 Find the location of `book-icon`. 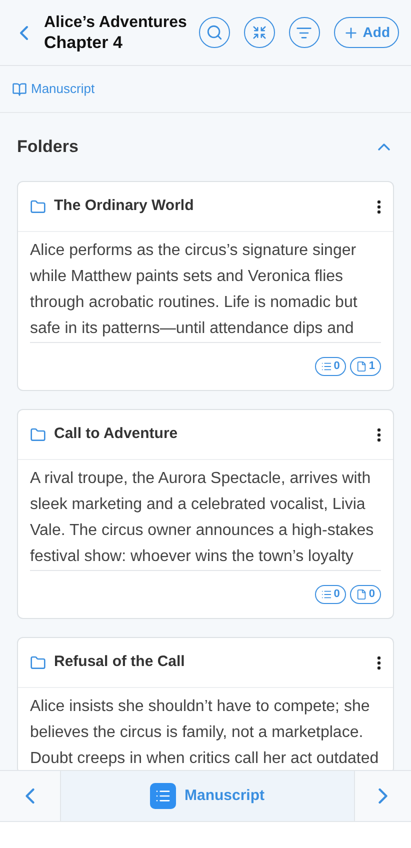

book-icon is located at coordinates (19, 89).